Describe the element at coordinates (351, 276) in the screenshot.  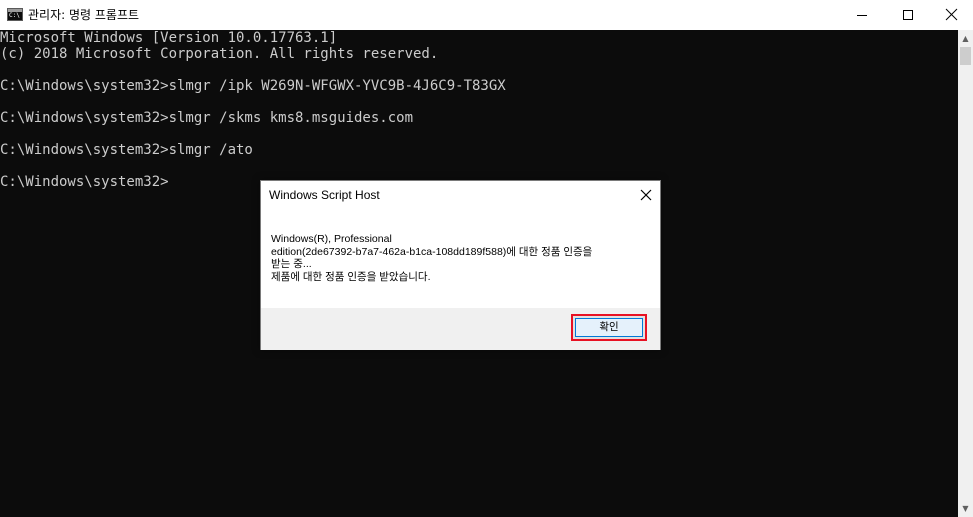
I see `message-line: 제품에 대한 정품 인증을 받았습니다.` at that location.